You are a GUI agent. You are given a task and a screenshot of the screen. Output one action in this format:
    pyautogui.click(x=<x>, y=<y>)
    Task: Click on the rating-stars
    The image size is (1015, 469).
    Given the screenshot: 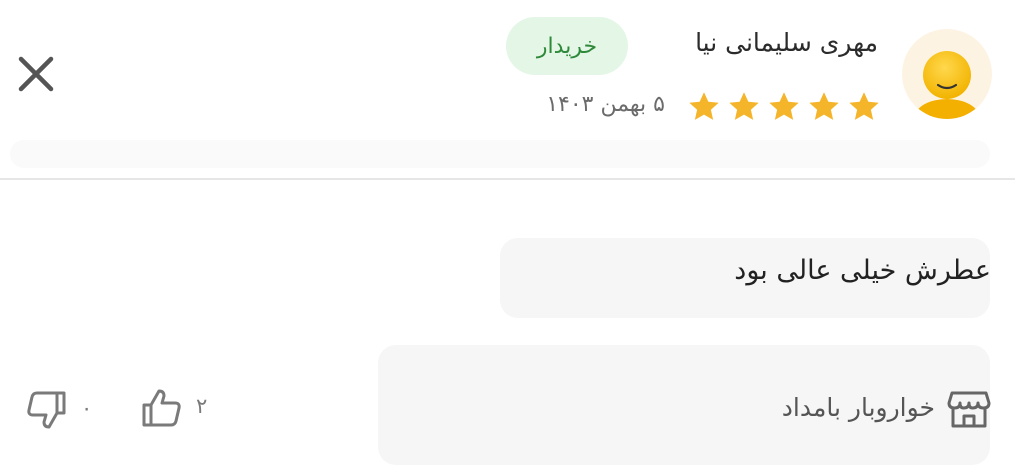 What is the action you would take?
    pyautogui.click(x=784, y=107)
    